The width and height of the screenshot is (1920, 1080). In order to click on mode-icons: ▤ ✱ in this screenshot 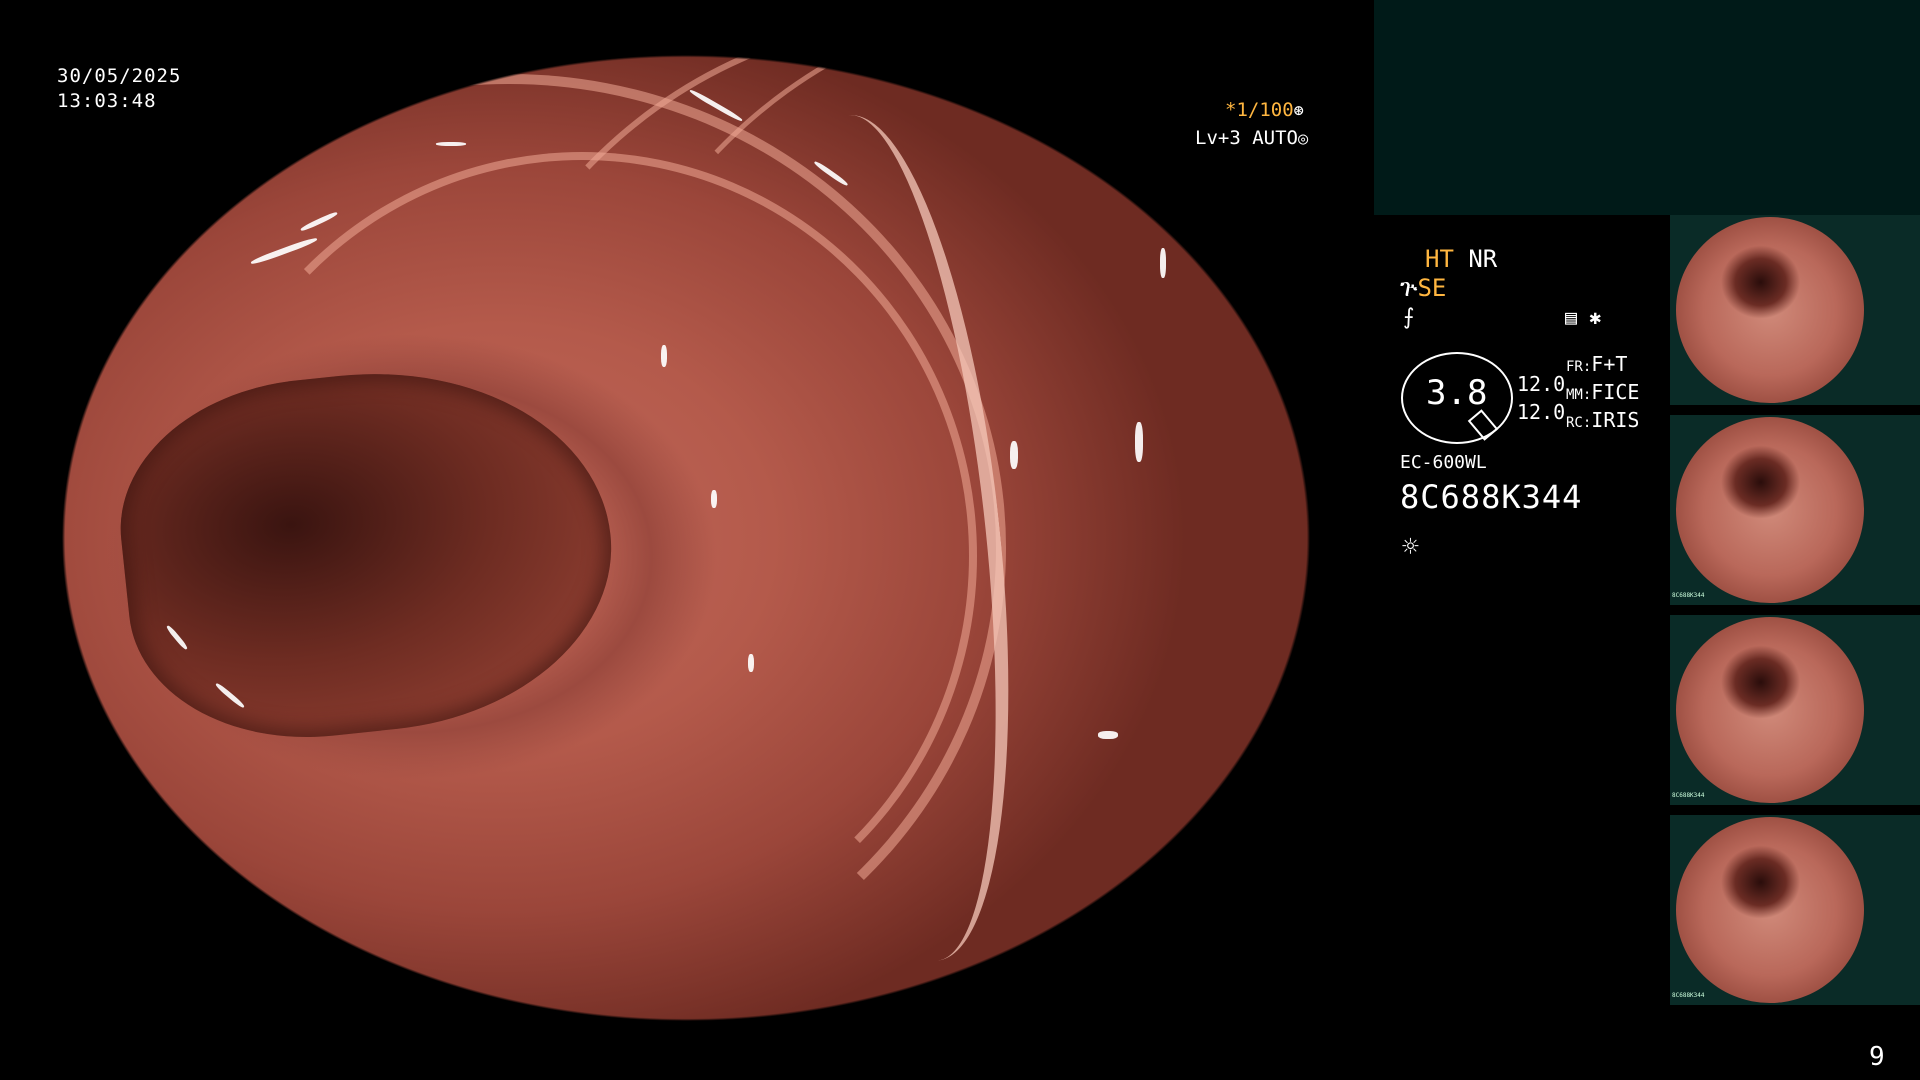, I will do `click(1583, 317)`.